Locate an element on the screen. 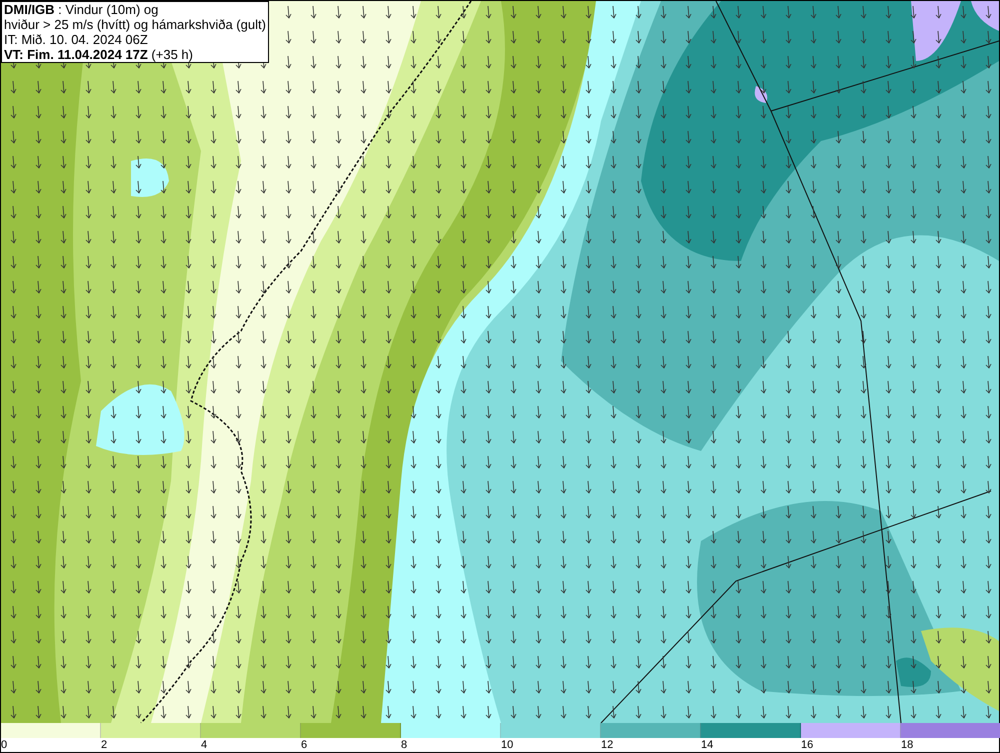 The height and width of the screenshot is (753, 1000). title-line: hviður > 25 m/s (hvítt) og hámarkshviða (gult) is located at coordinates (135, 24).